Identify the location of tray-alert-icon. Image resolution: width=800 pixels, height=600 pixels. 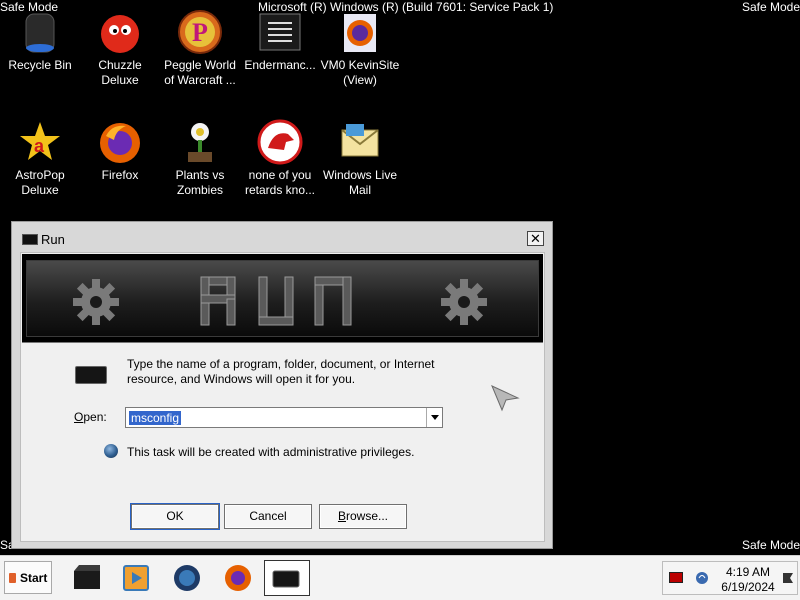
(676, 577).